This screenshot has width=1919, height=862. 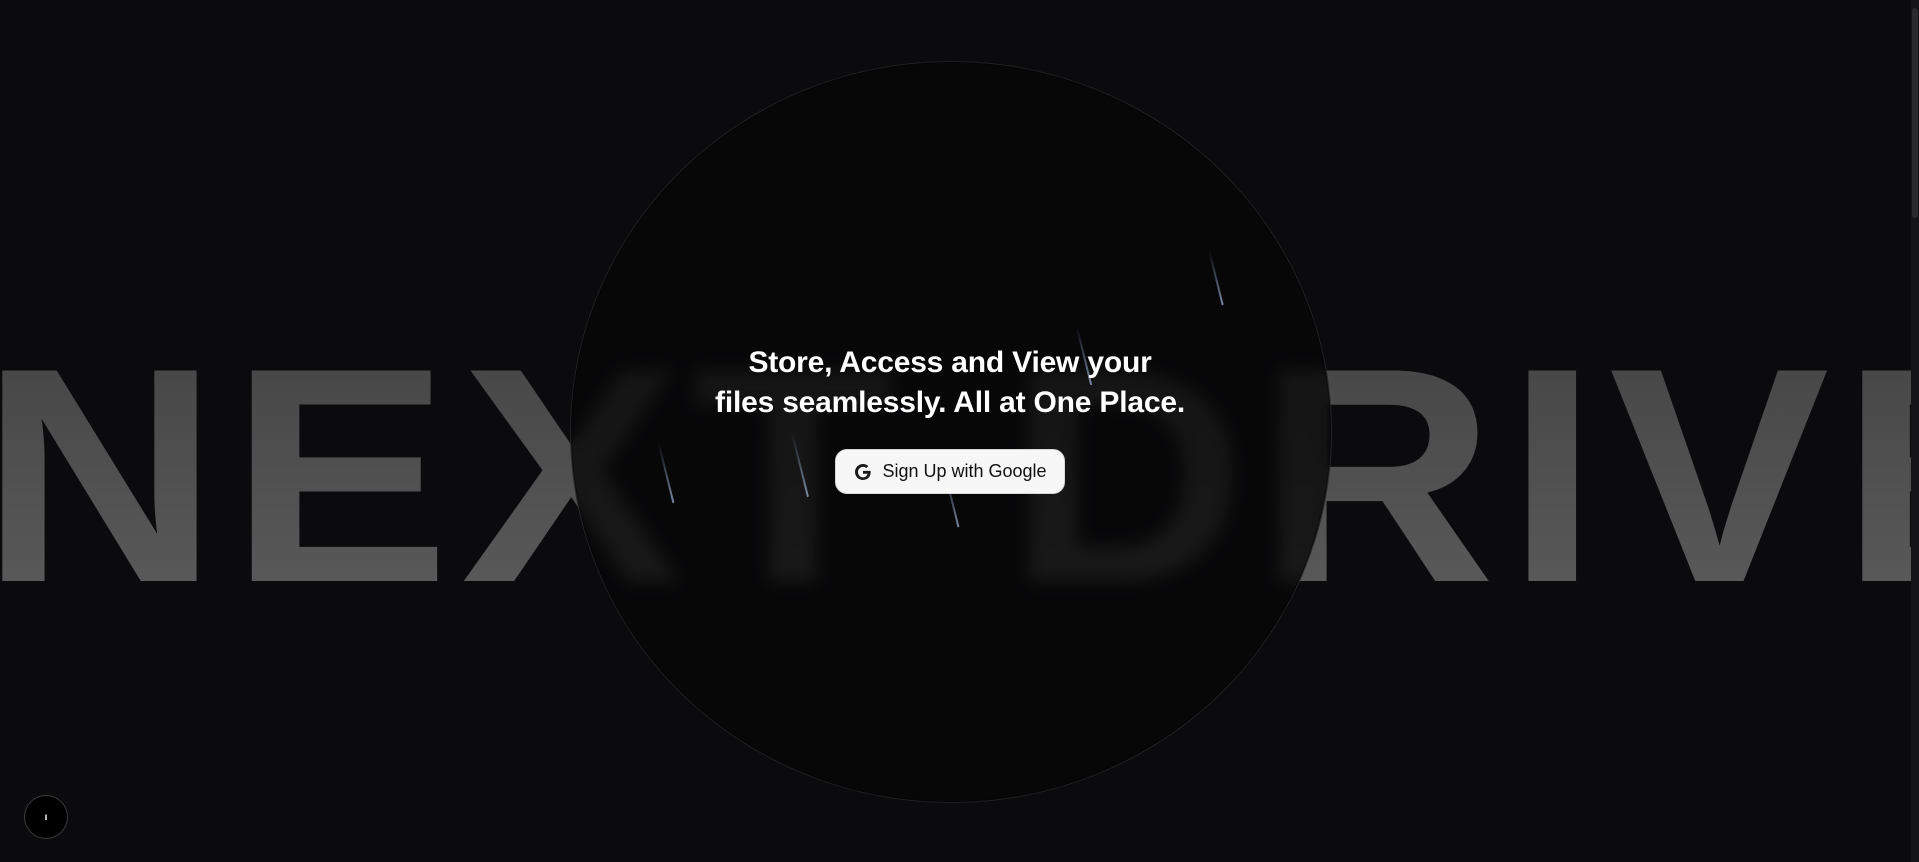 What do you see at coordinates (863, 472) in the screenshot?
I see `google-g-icon` at bounding box center [863, 472].